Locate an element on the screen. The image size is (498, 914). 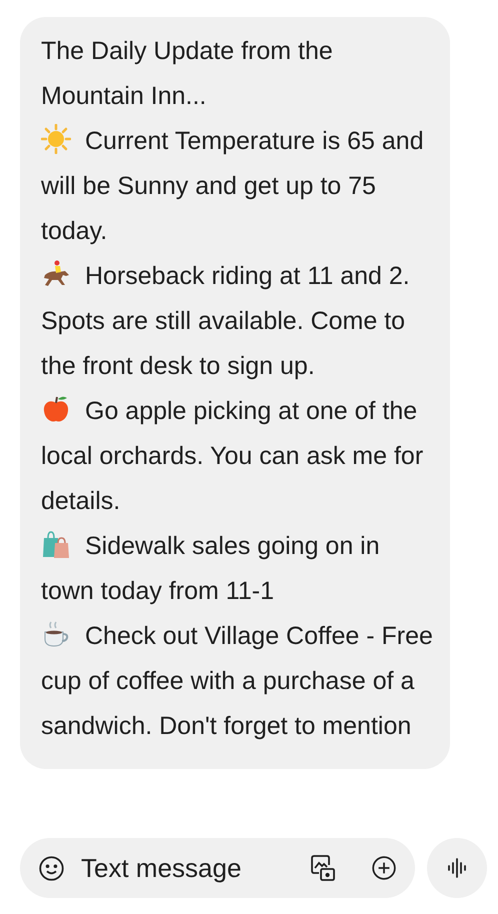
message-input: Text message is located at coordinates (217, 868).